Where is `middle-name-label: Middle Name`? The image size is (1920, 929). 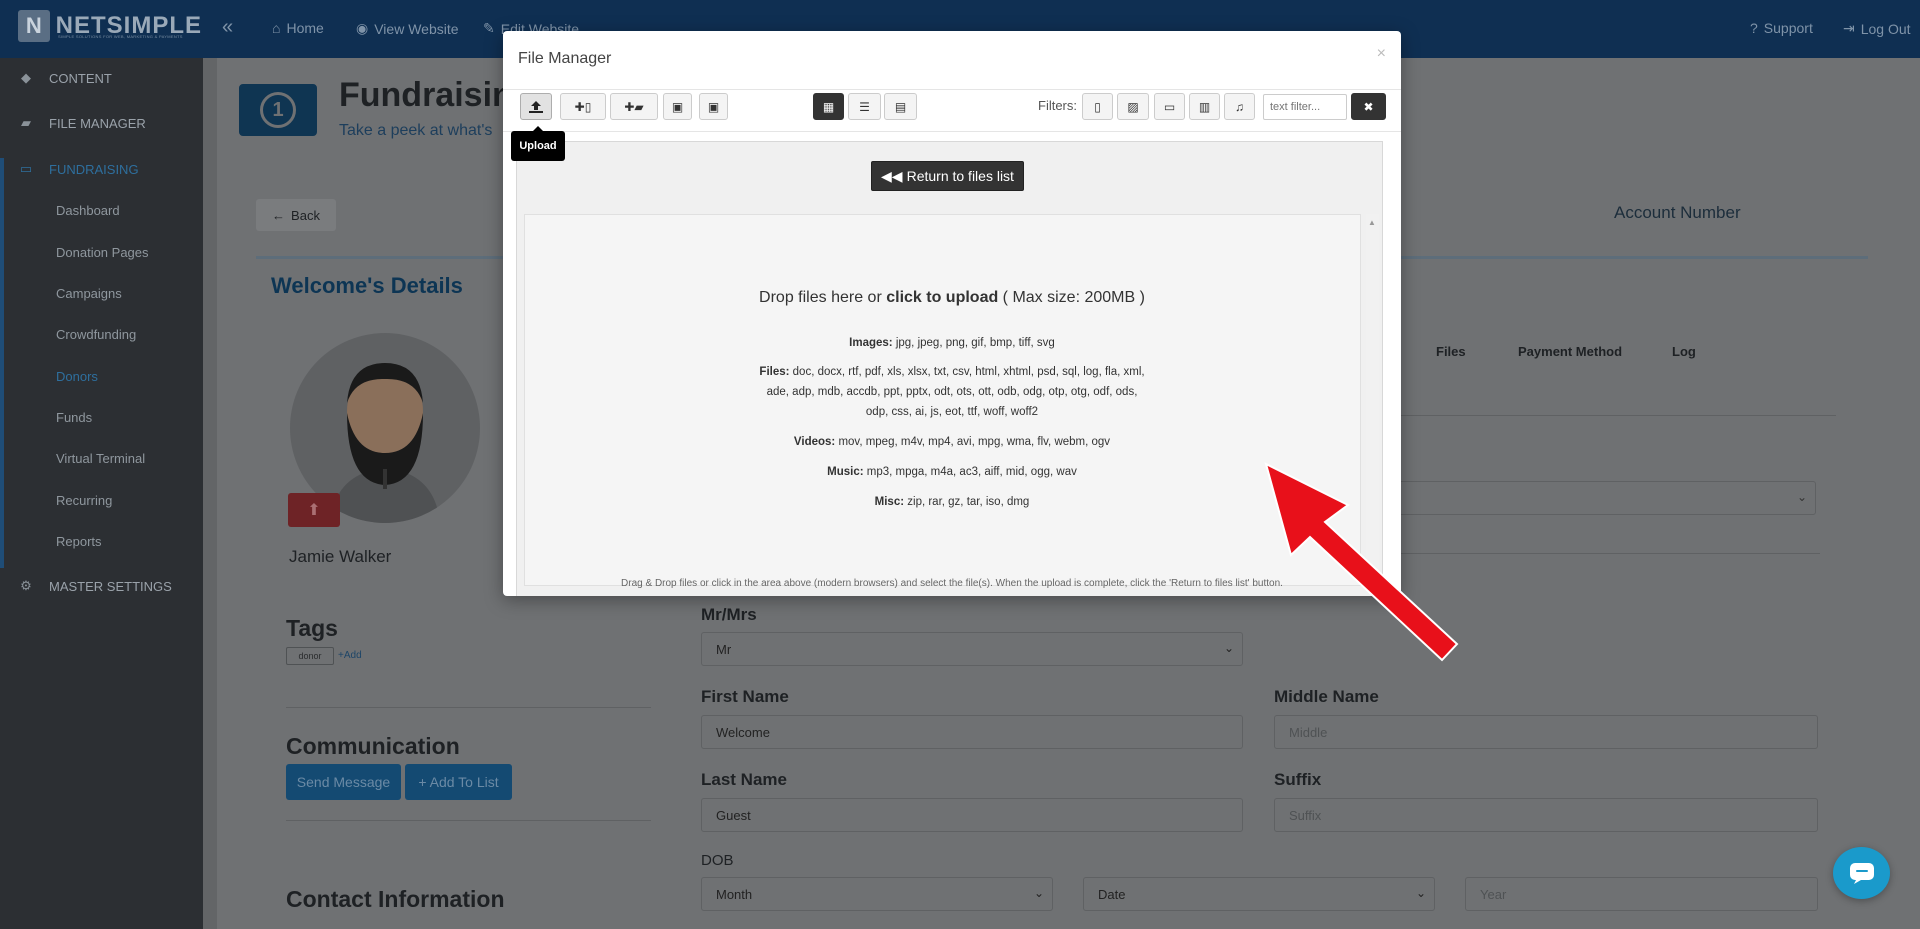 middle-name-label: Middle Name is located at coordinates (1326, 696).